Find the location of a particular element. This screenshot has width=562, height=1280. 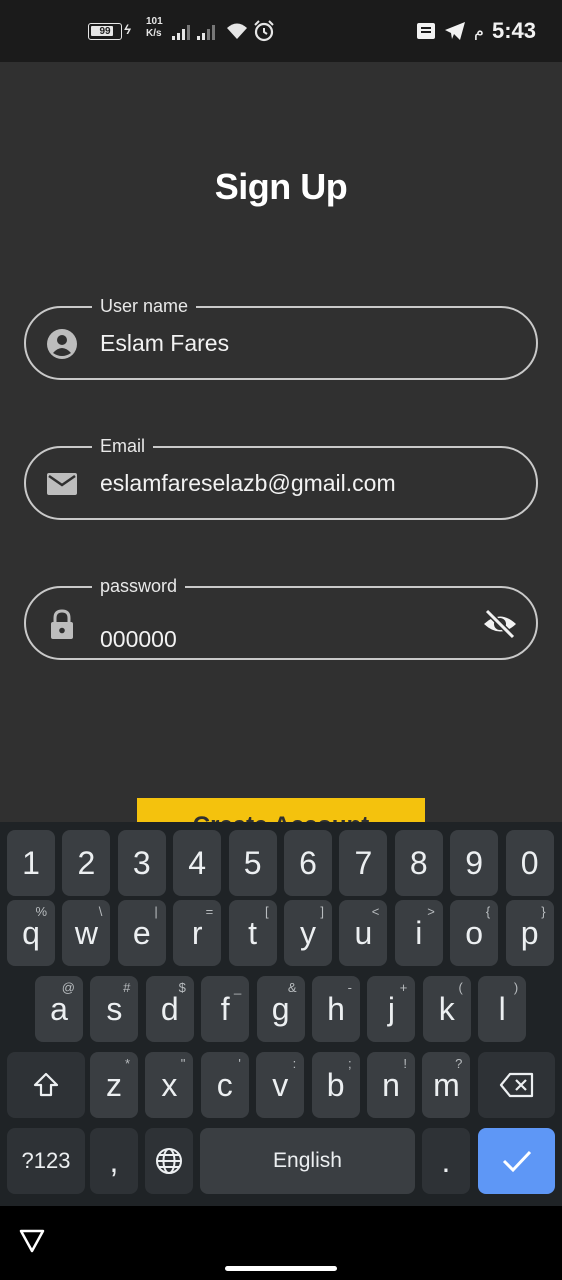

key-z: z * is located at coordinates (114, 1085).